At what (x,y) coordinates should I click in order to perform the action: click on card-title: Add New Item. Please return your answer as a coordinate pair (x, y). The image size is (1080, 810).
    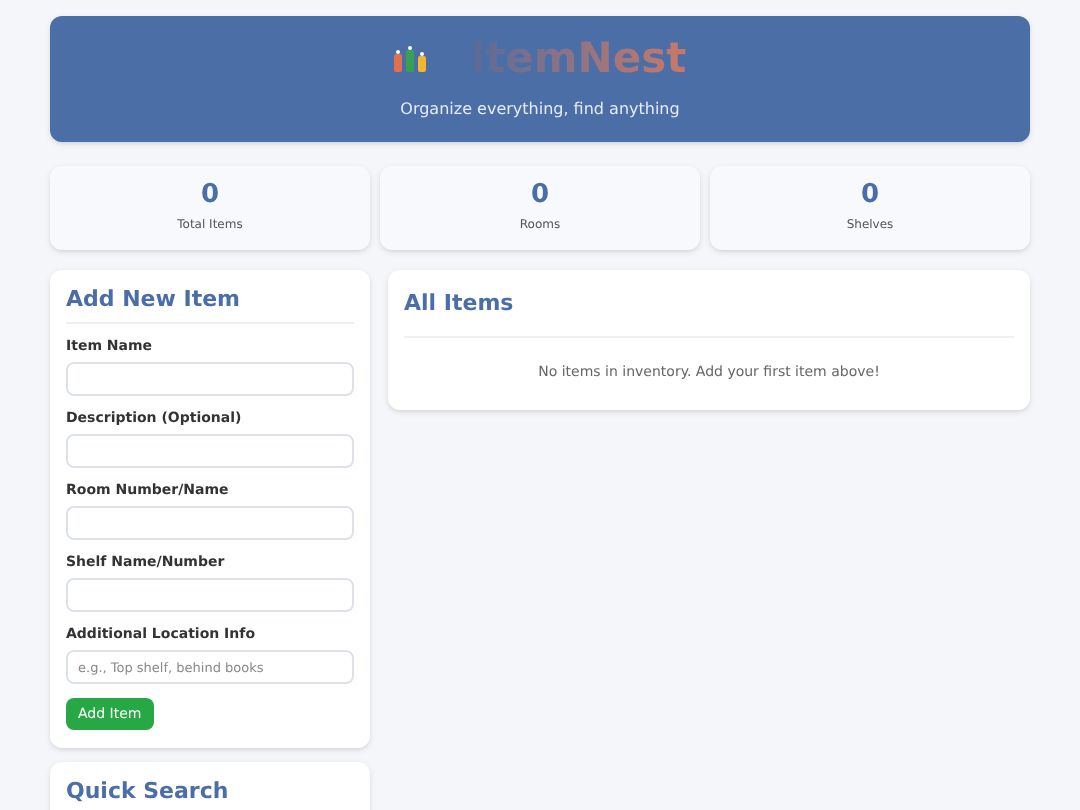
    Looking at the image, I should click on (210, 305).